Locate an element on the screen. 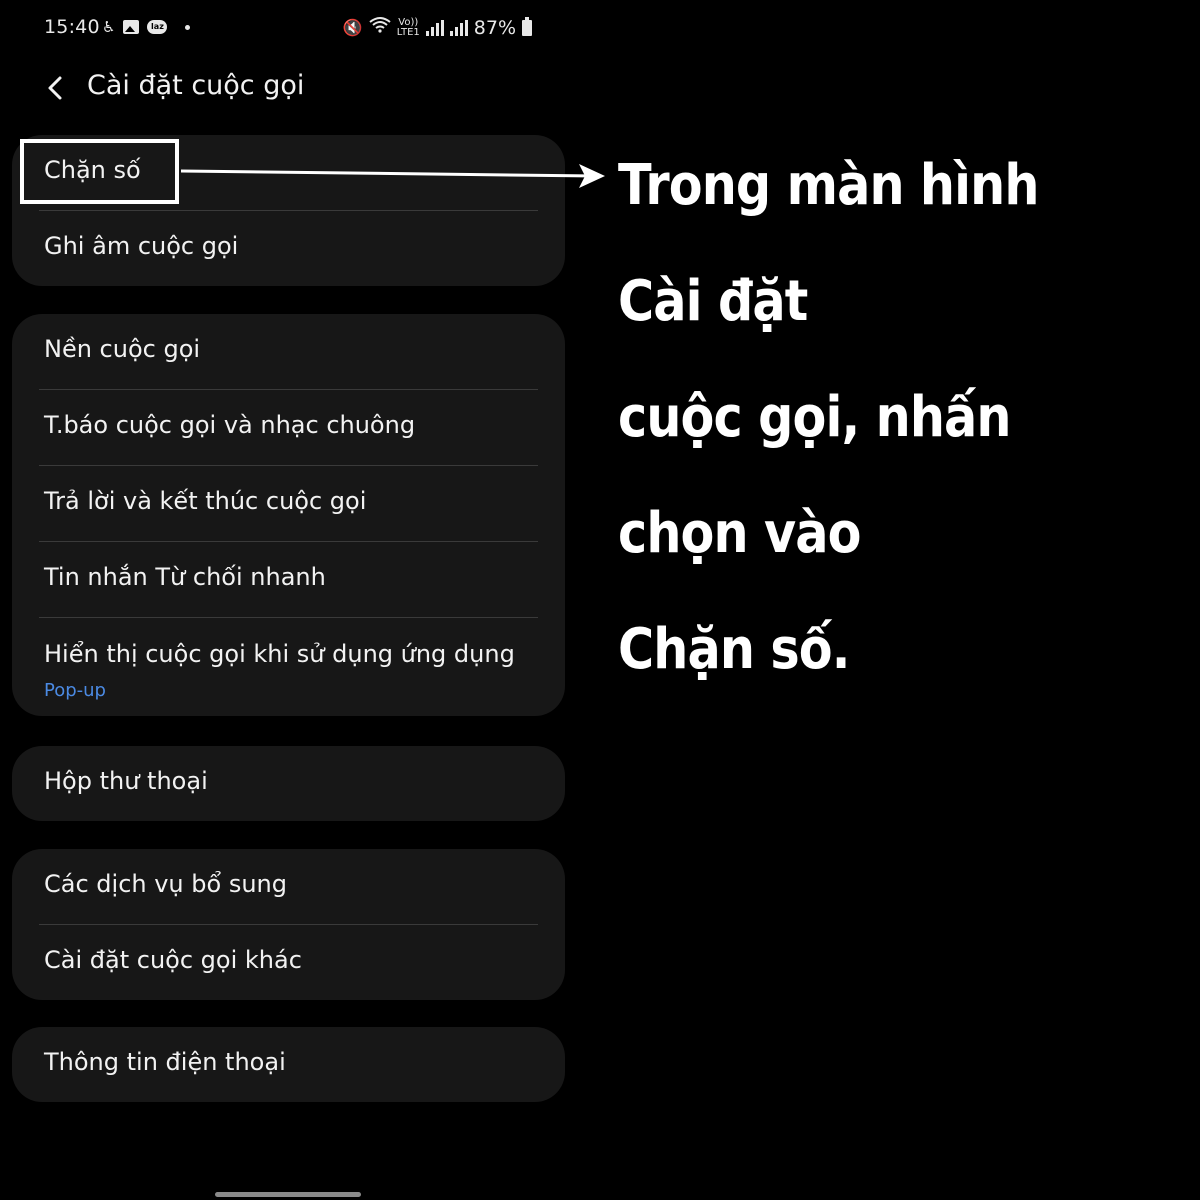 This screenshot has height=1200, width=1200. app-header: Cài đặt cuộc gọi is located at coordinates (290, 88).